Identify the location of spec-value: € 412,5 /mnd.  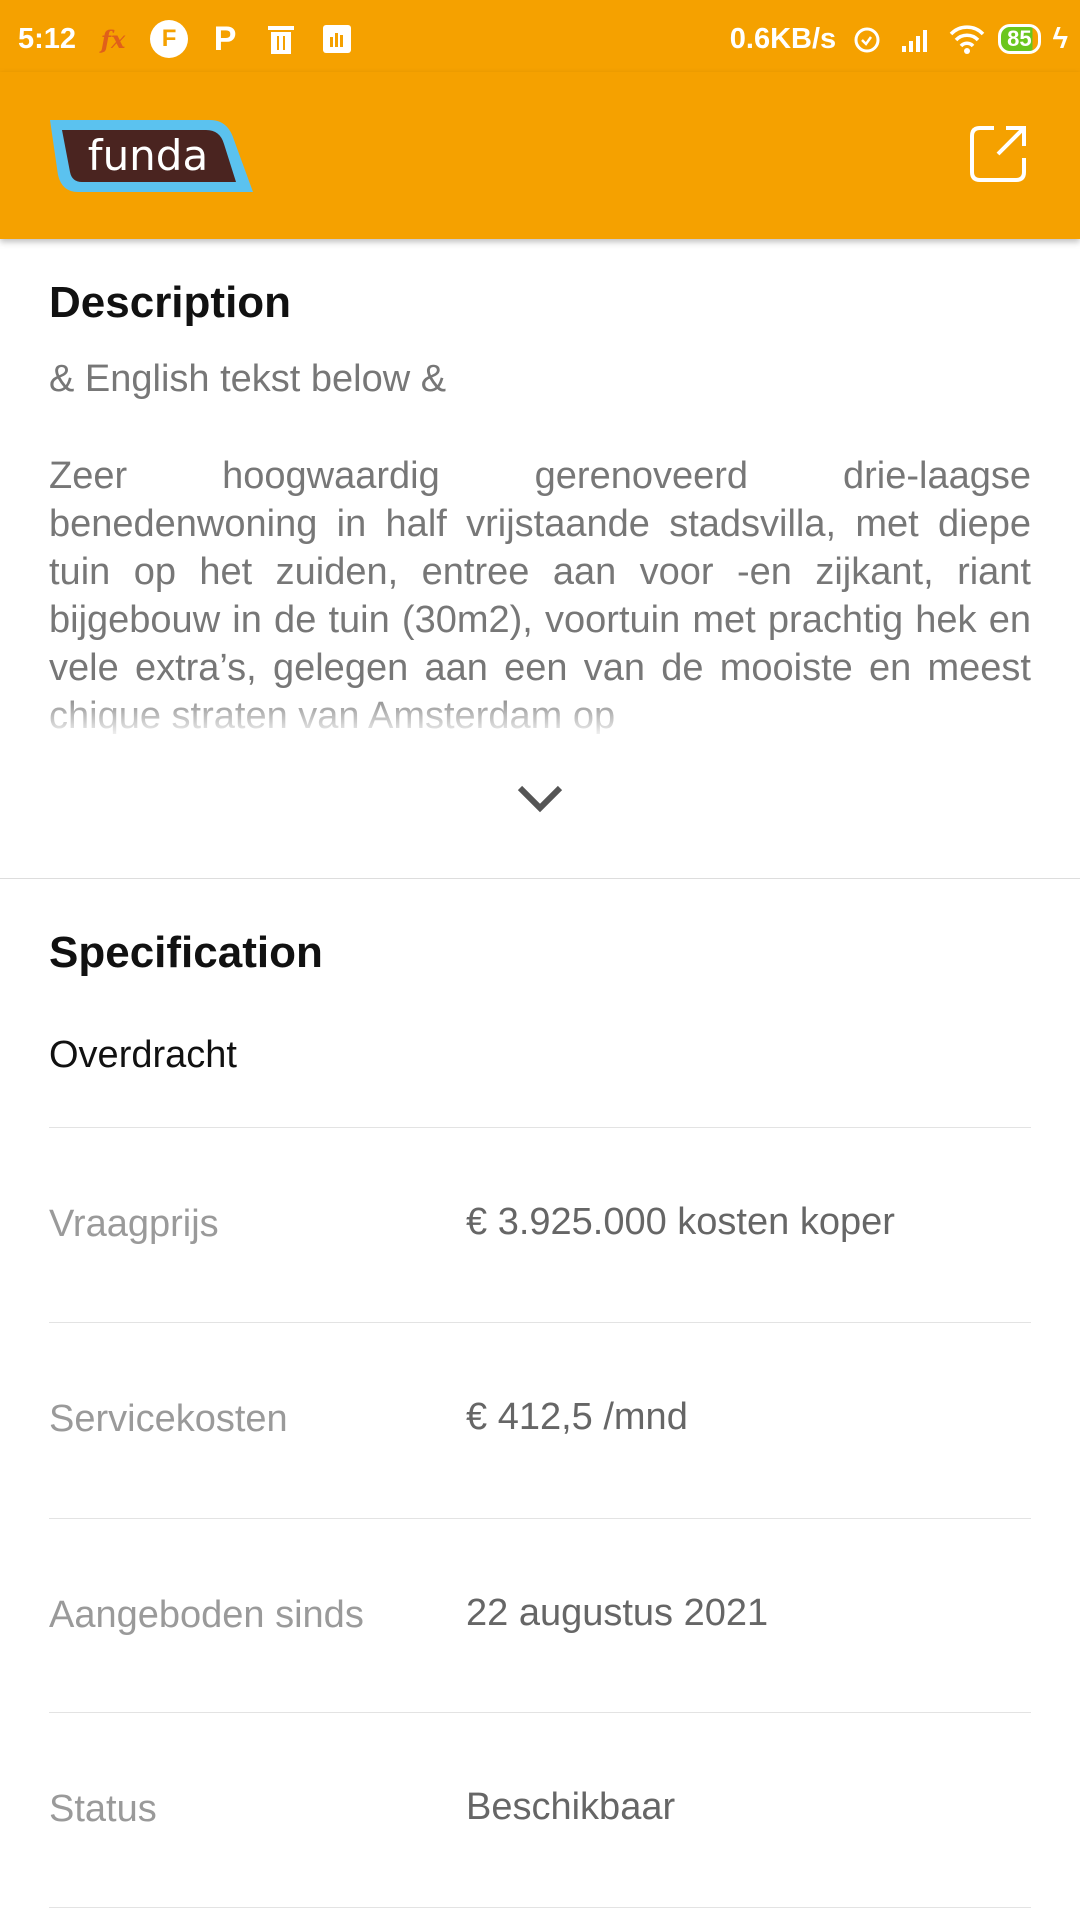
(577, 1417).